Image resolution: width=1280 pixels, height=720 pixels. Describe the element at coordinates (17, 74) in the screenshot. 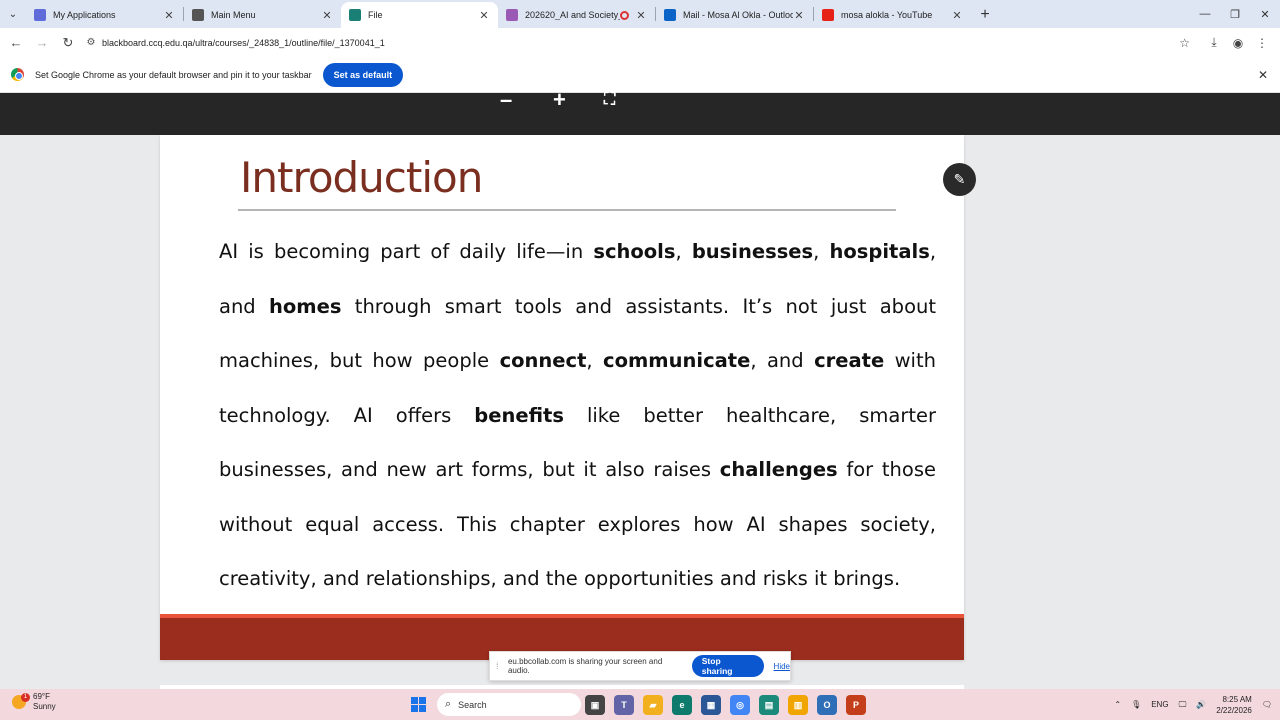

I see `chrome-logo-icon` at that location.